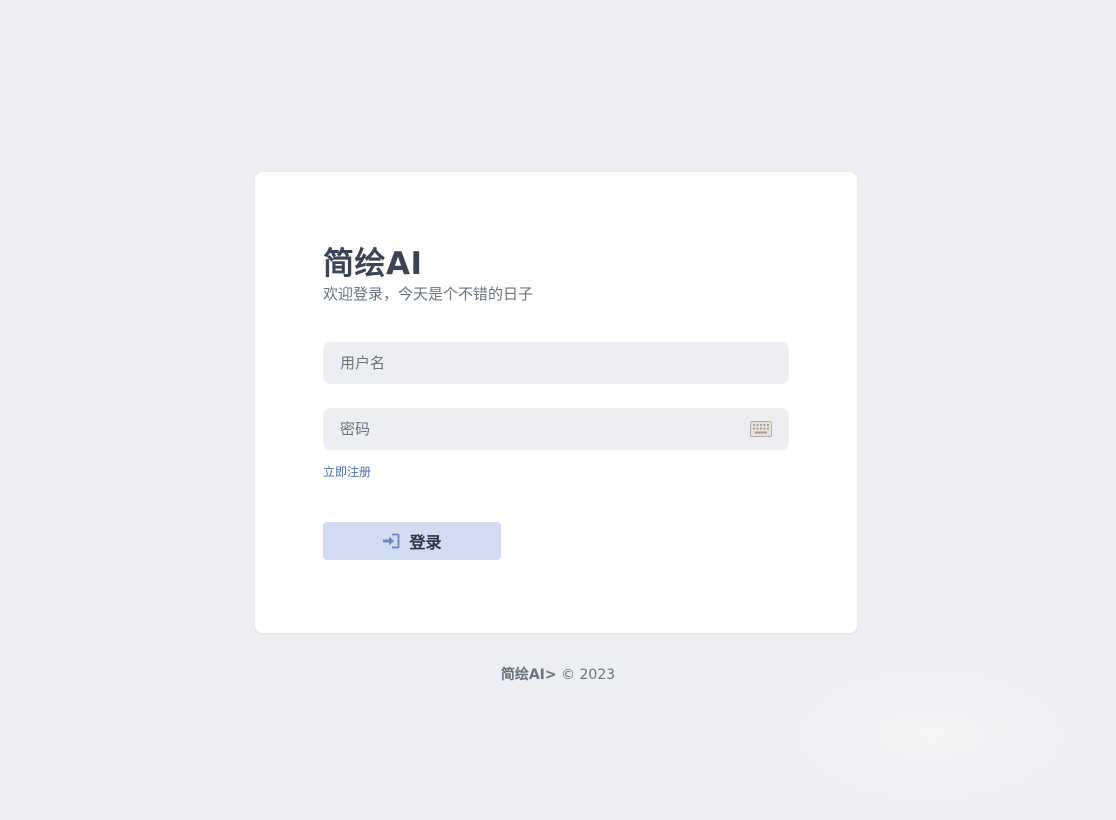  I want to click on login-arrow-icon, so click(391, 541).